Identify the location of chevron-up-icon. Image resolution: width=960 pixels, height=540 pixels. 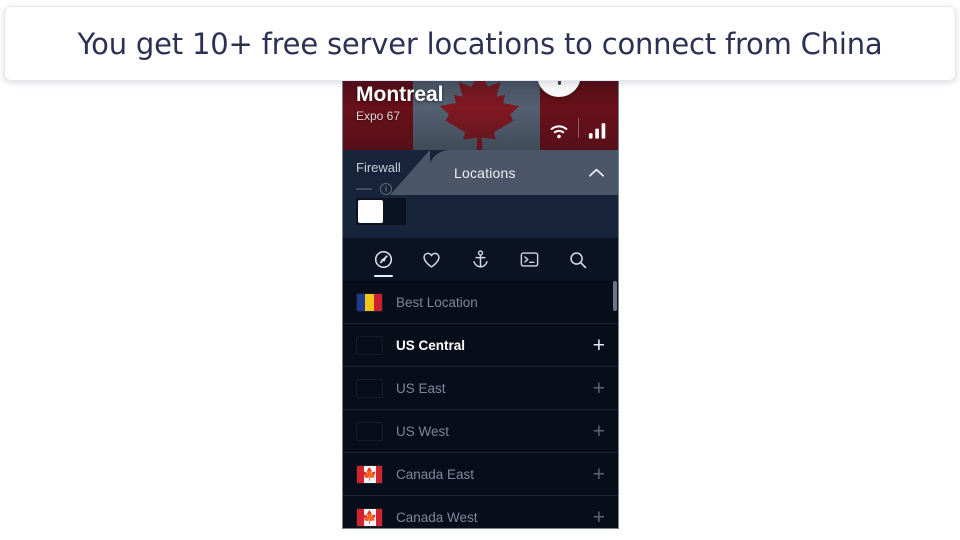
(596, 172).